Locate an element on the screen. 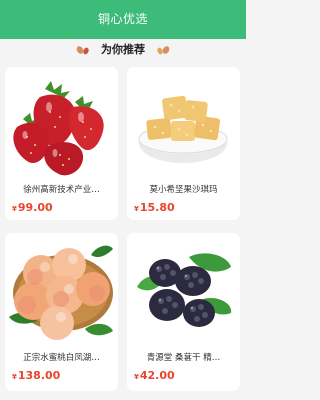 The height and width of the screenshot is (400, 320). bean-decoration-icon is located at coordinates (163, 50).